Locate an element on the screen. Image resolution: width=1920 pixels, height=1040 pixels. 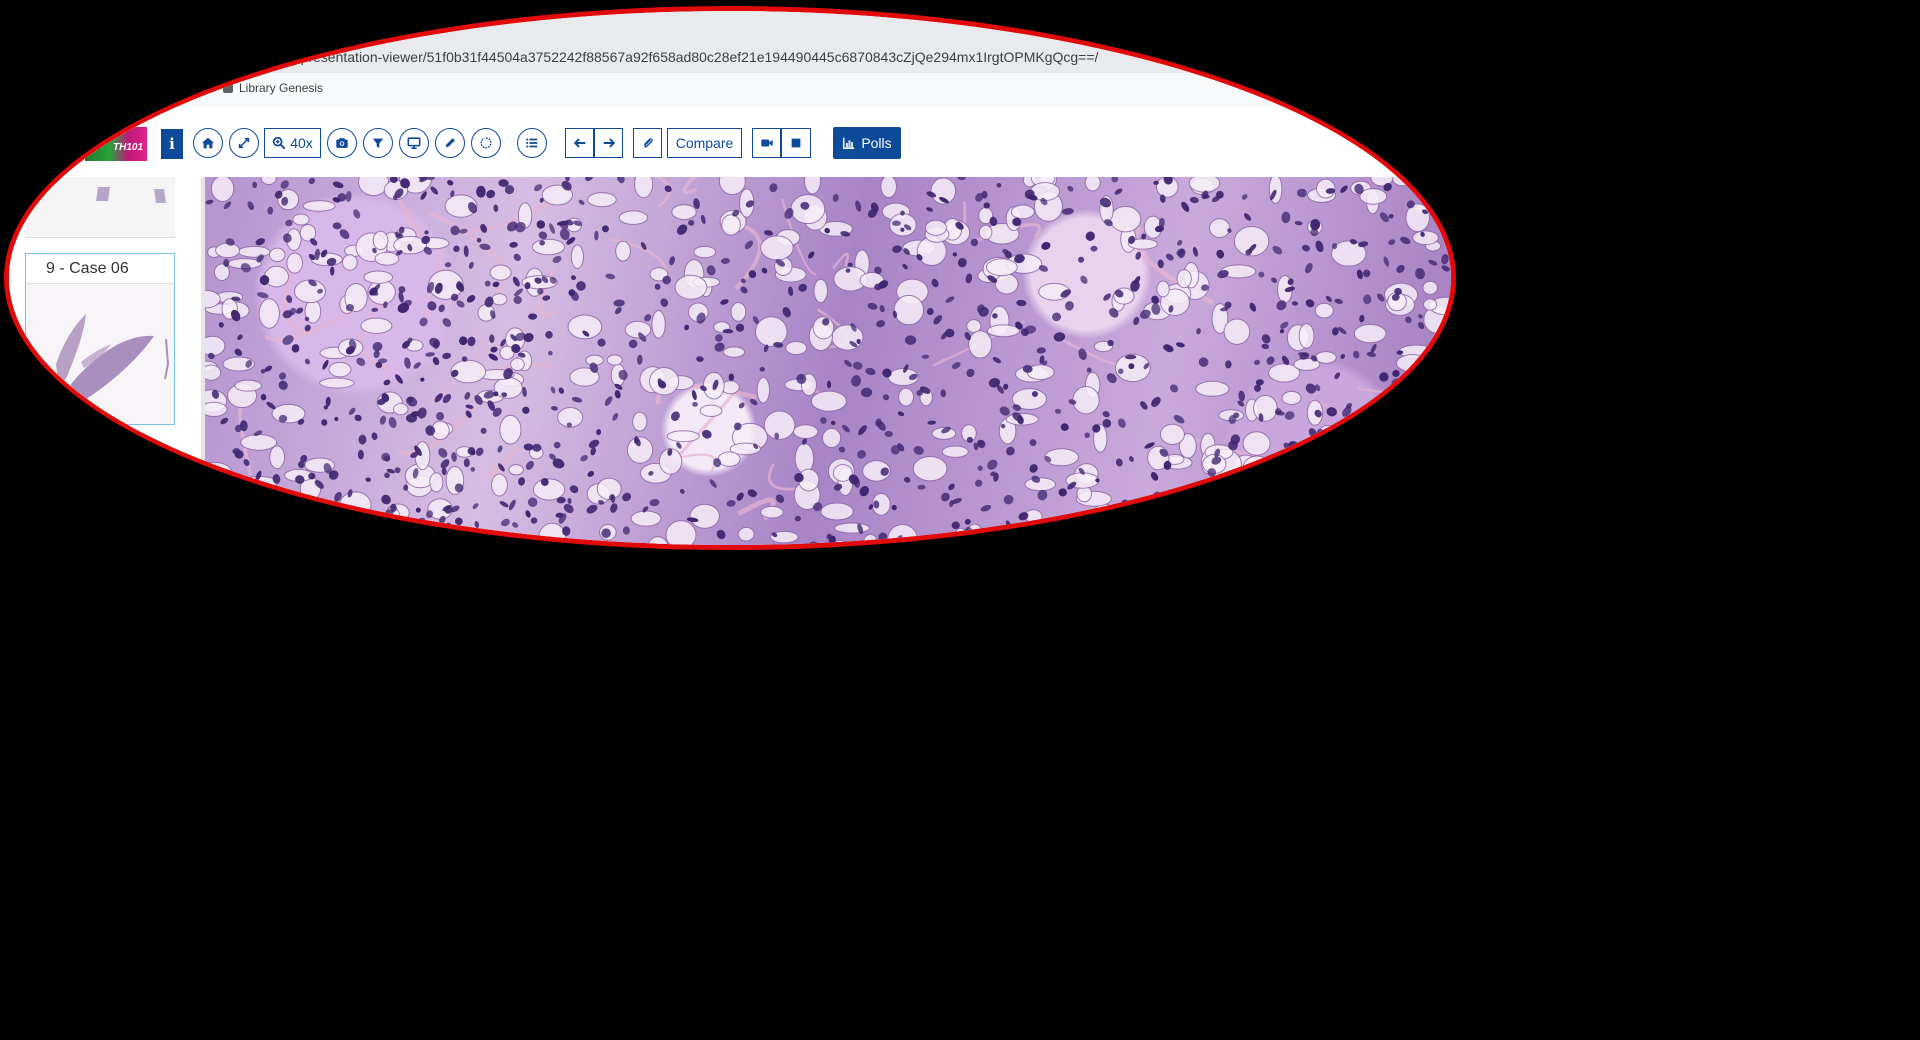
slide-card-case-06: 9 - Case 06 is located at coordinates (100, 339).